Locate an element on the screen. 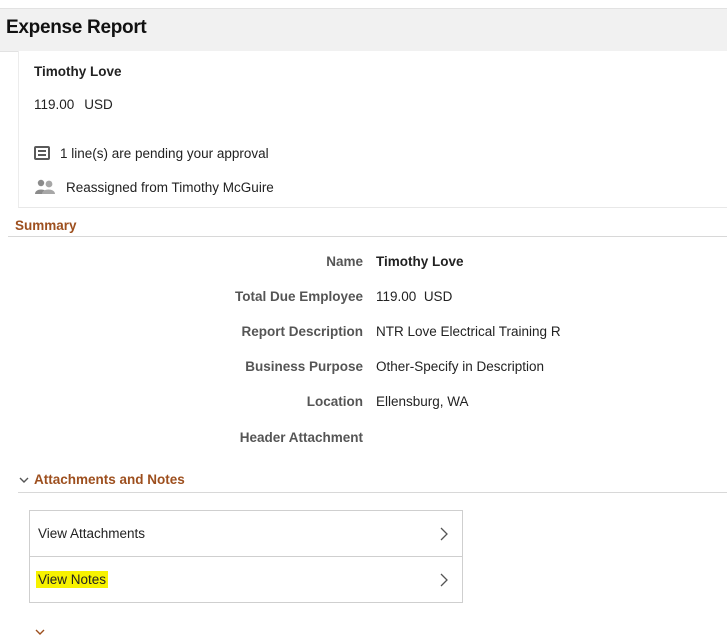 Image resolution: width=727 pixels, height=639 pixels. report-description-value: NTR Love Electrical Training R is located at coordinates (468, 331).